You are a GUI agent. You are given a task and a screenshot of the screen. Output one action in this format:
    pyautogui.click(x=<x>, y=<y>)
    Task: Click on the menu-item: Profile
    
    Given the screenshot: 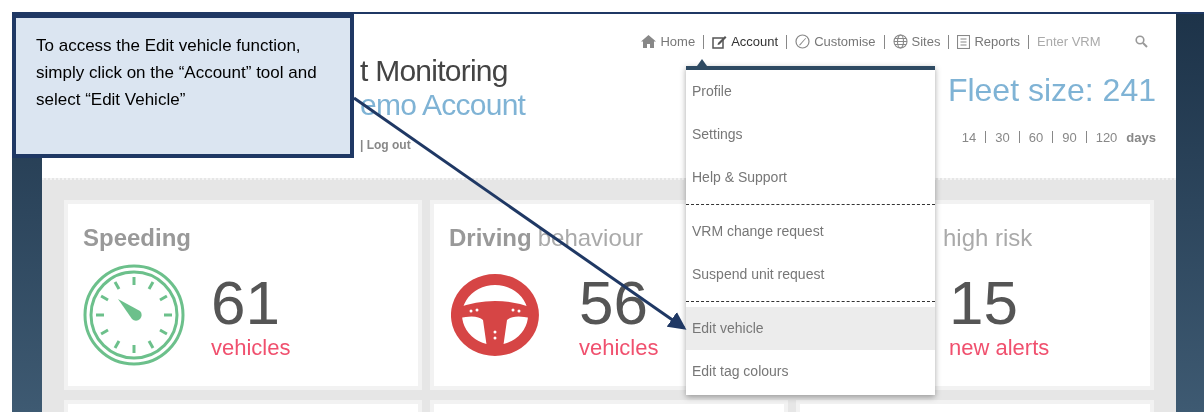 What is the action you would take?
    pyautogui.click(x=810, y=91)
    